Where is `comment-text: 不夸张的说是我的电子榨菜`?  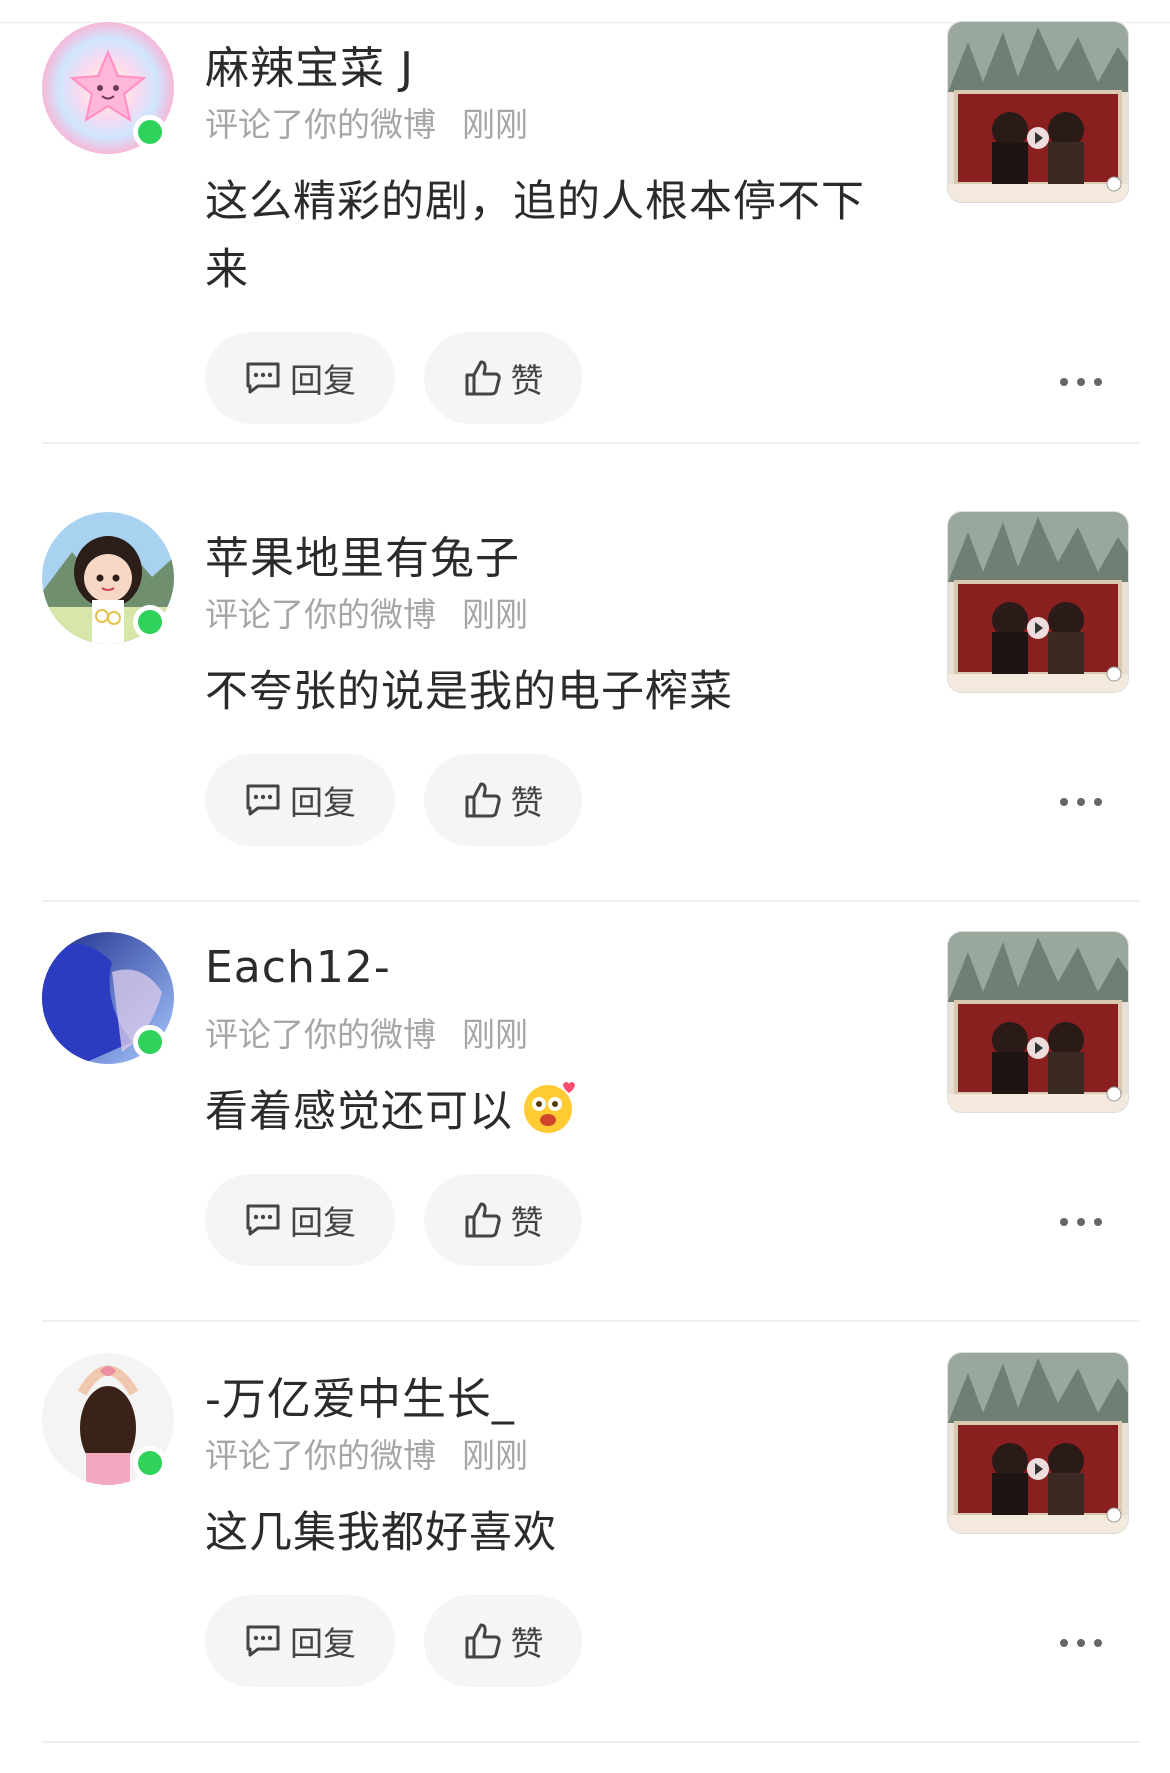 comment-text: 不夸张的说是我的电子榨菜 is located at coordinates (469, 692).